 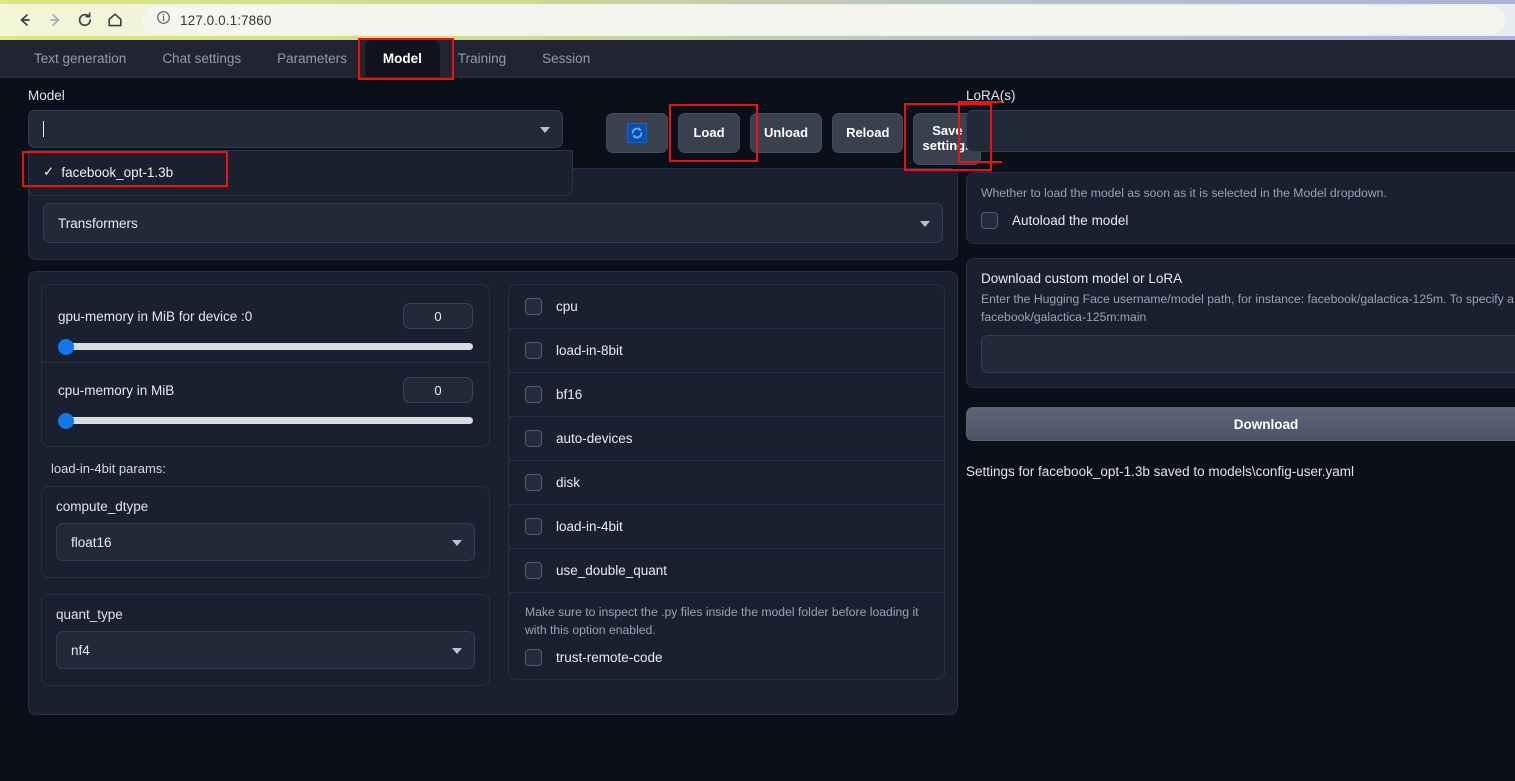 What do you see at coordinates (108, 468) in the screenshot?
I see `load-in-4bit-heading: load-in-4bit params:` at bounding box center [108, 468].